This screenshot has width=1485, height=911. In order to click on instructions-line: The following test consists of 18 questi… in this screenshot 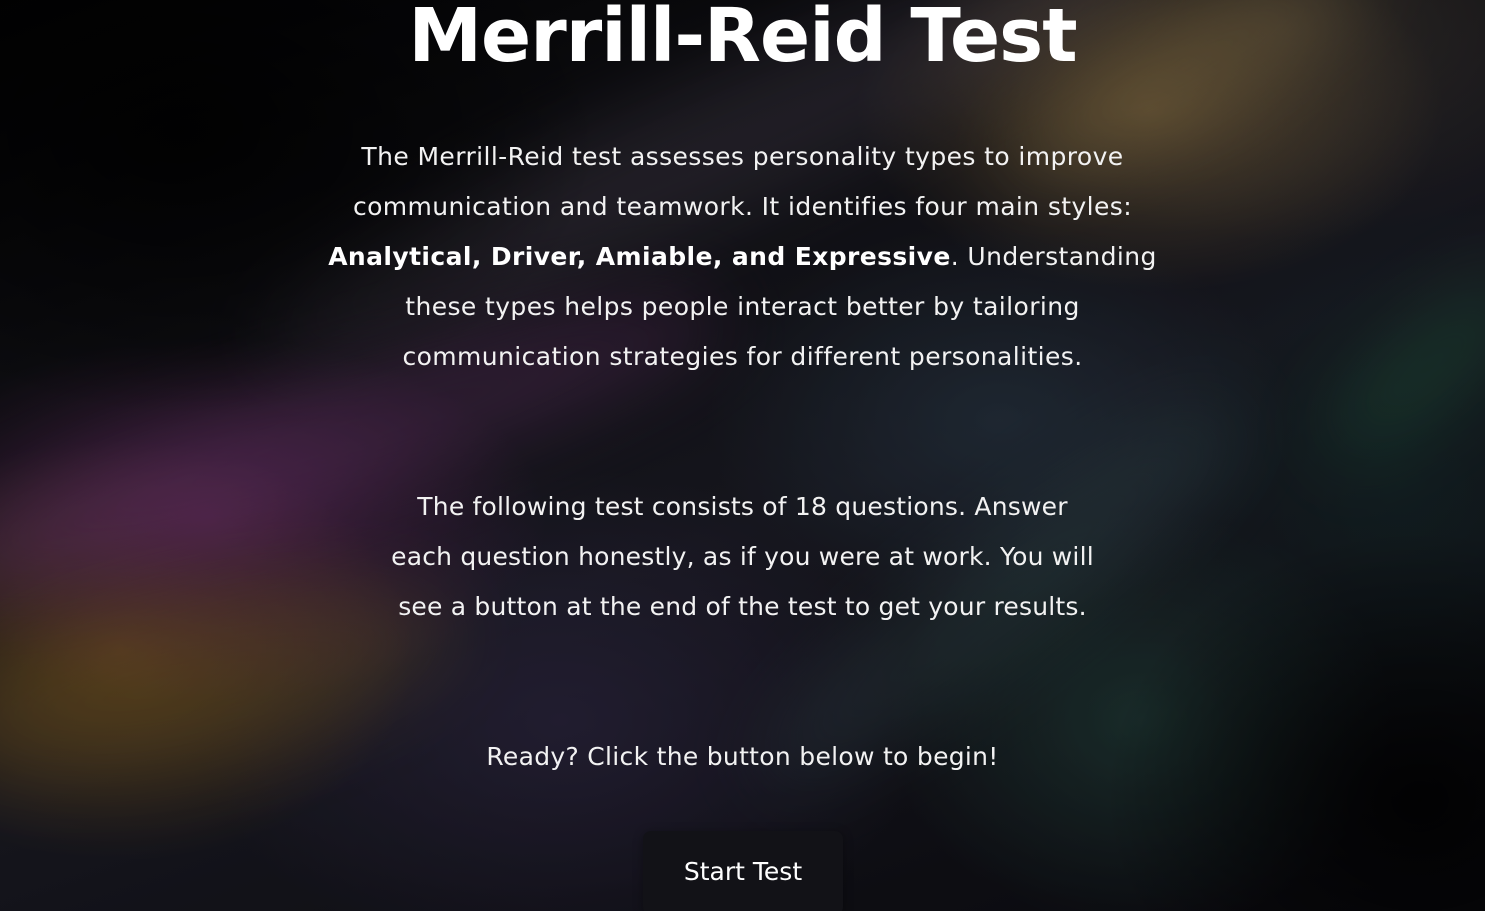, I will do `click(742, 506)`.